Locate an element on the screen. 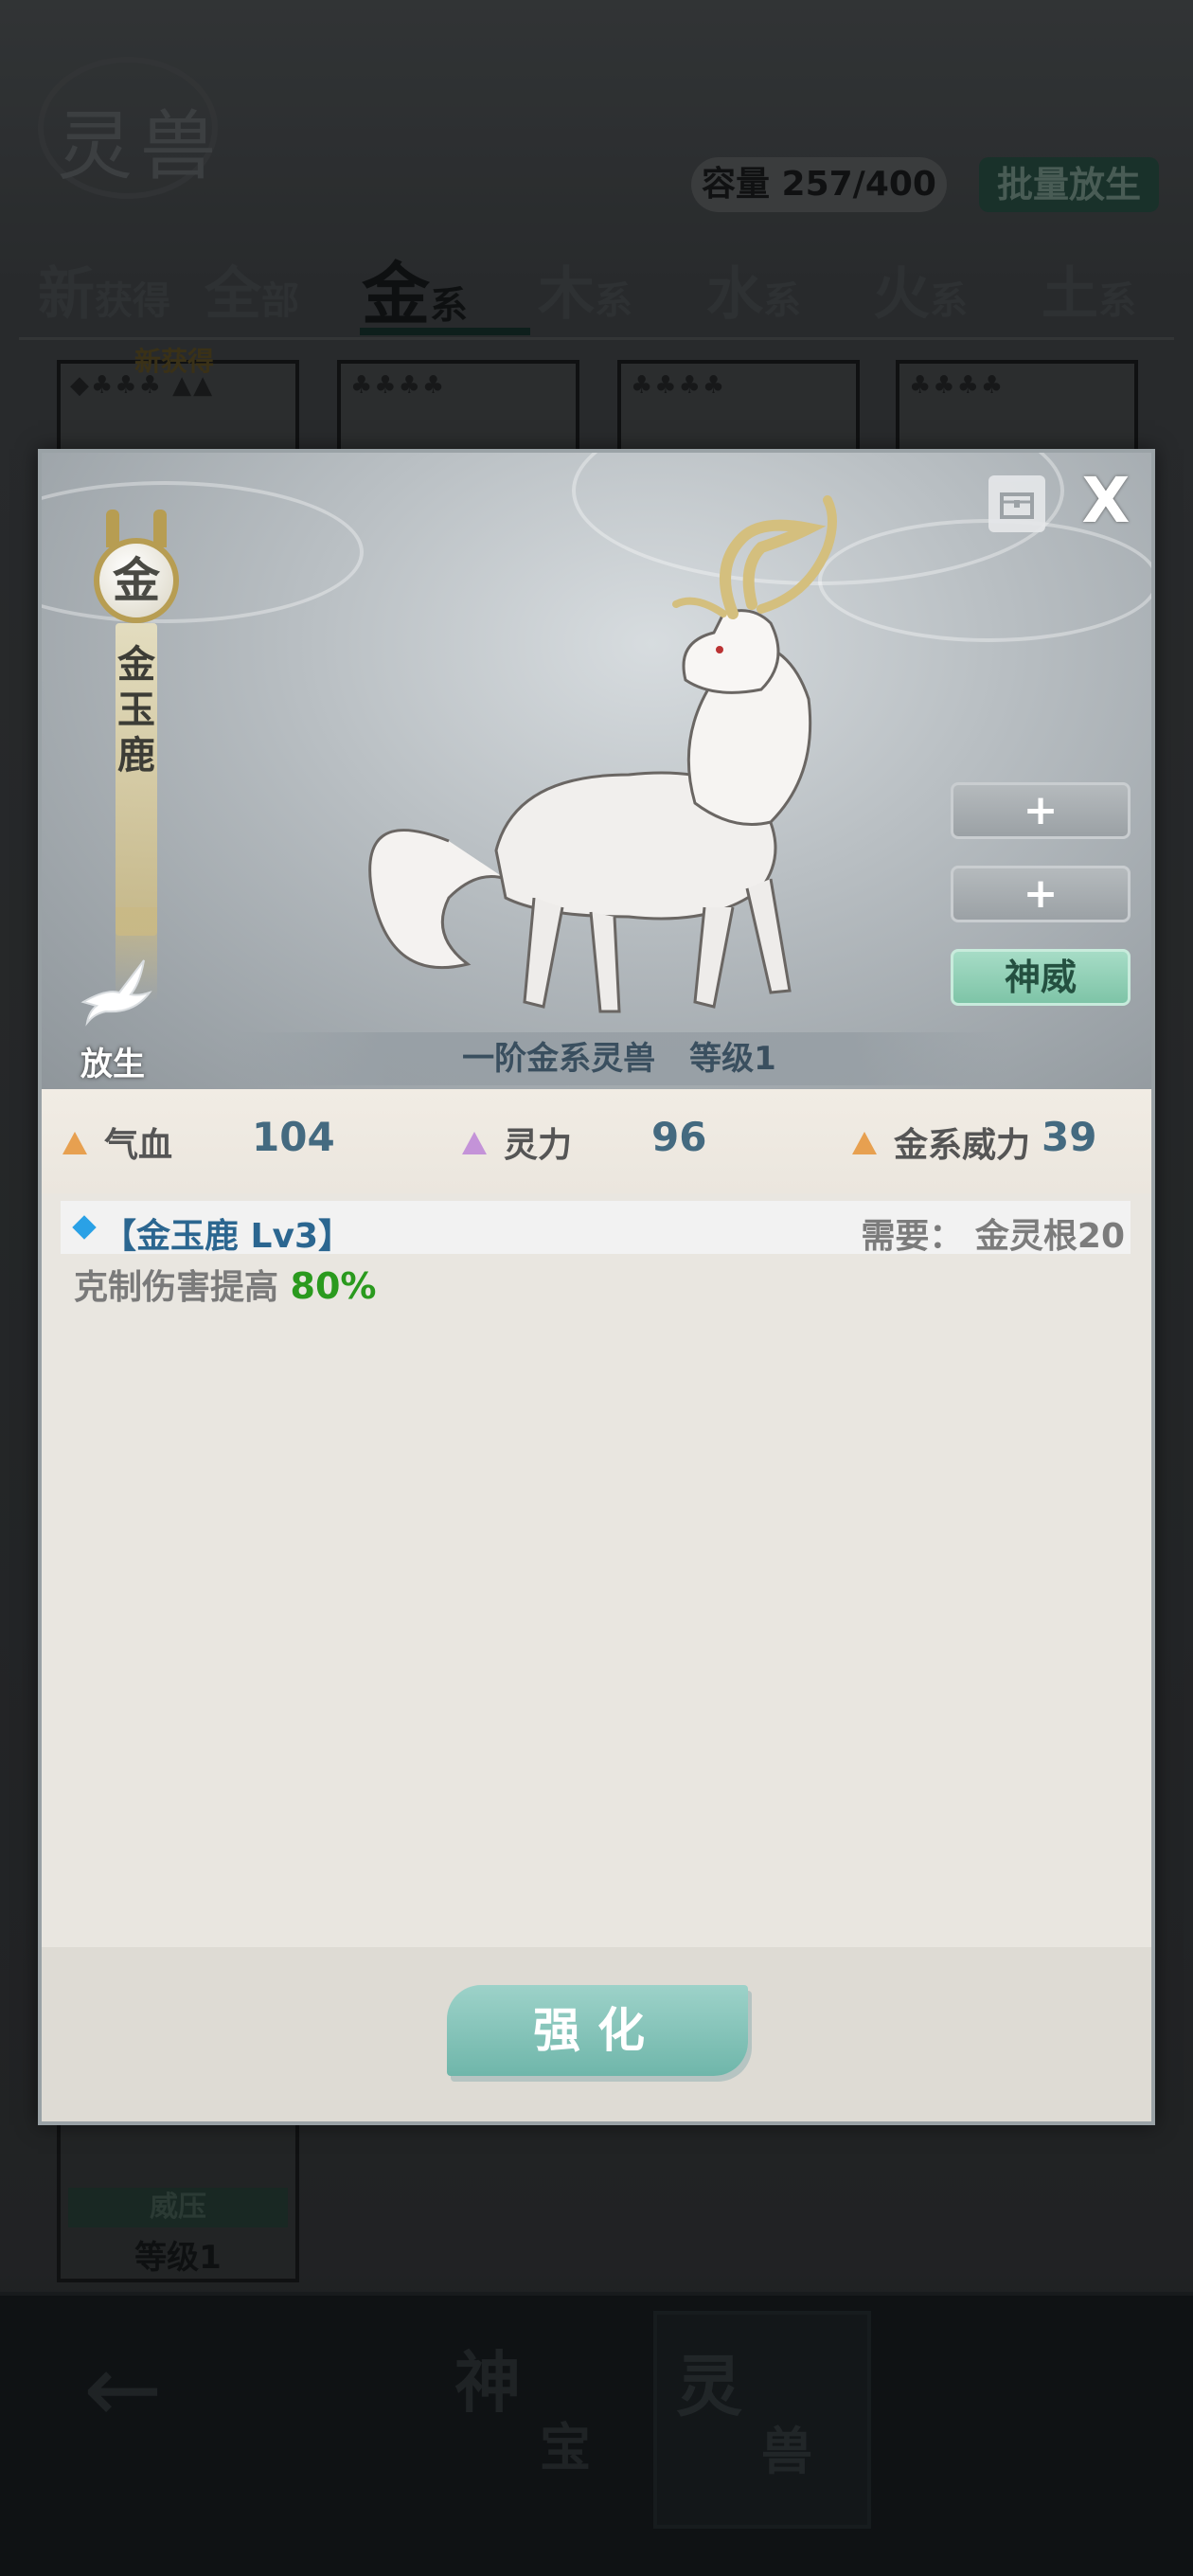 The image size is (1193, 2576). divine-might-button: 神威 is located at coordinates (1041, 977).